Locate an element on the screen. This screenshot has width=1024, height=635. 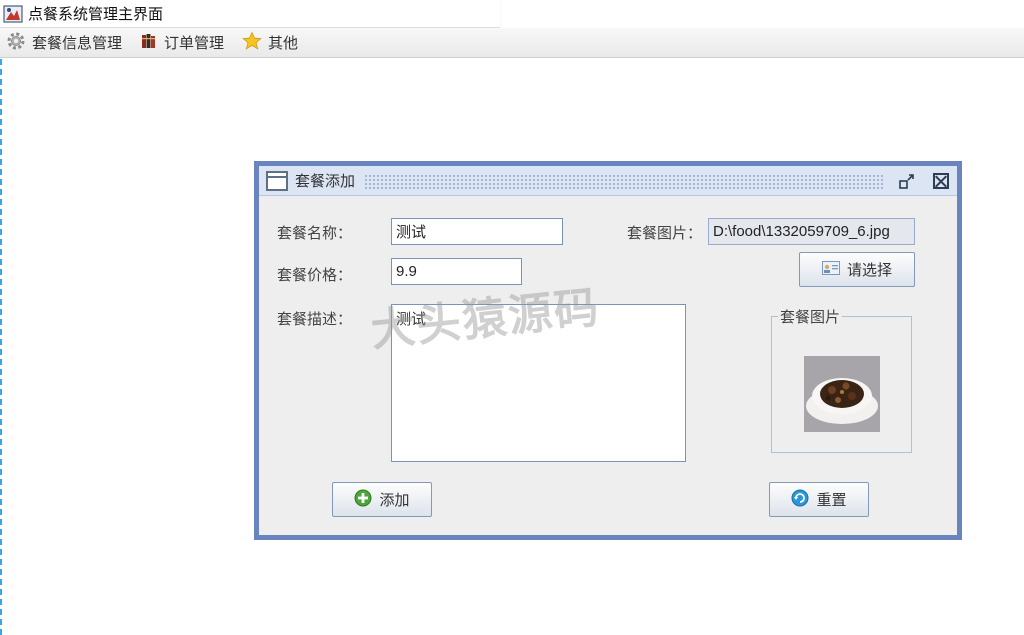
dialog-title-bar: 套餐添加 is located at coordinates (608, 181).